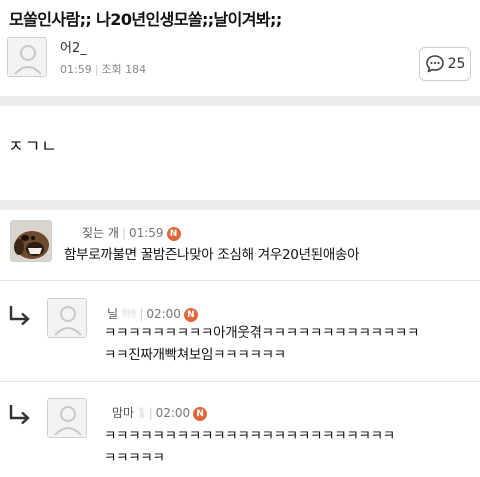 This screenshot has width=480, height=477. I want to click on post-time: 01:59, so click(76, 69).